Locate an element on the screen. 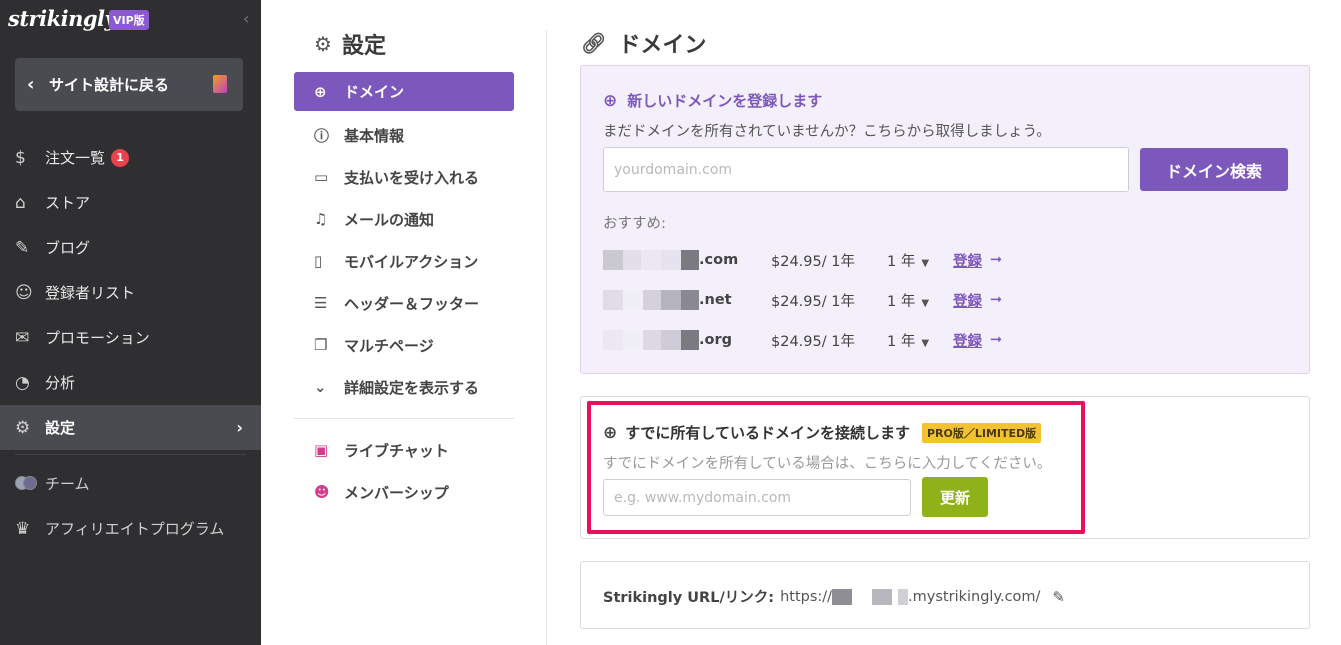  suggestion-row: .org $24.95/ 1年 1 年 ▼ 登録 ➞ is located at coordinates (813, 340).